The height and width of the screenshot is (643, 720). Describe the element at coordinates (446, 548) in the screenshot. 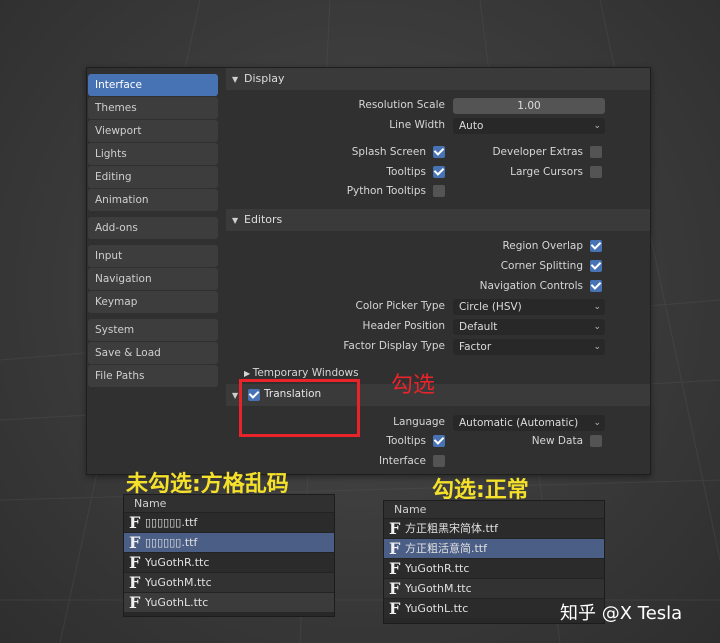

I see `file-name: 方正粗活意简.ttf` at that location.